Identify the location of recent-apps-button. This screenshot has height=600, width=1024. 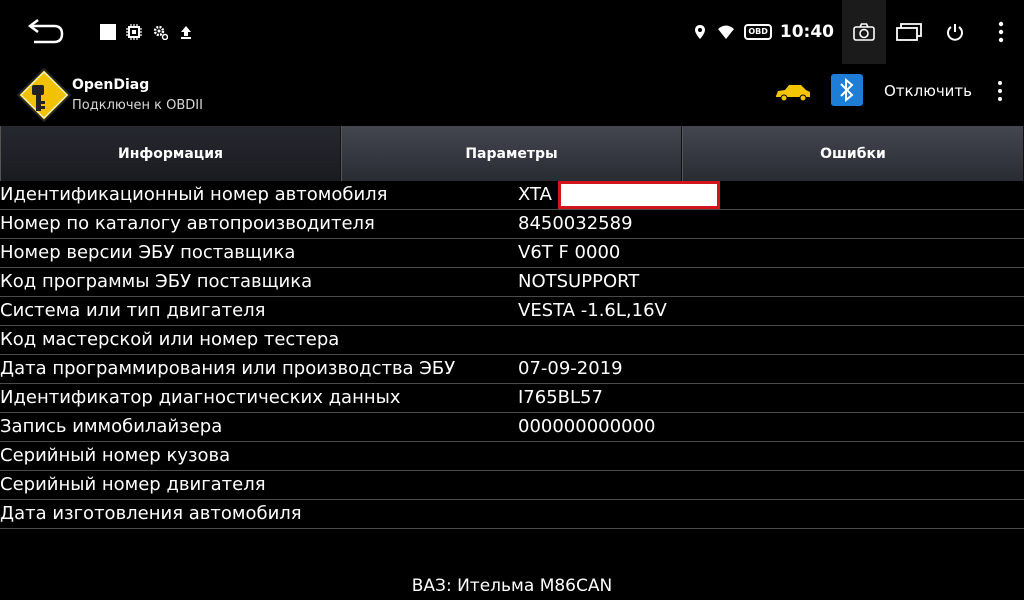
(909, 32).